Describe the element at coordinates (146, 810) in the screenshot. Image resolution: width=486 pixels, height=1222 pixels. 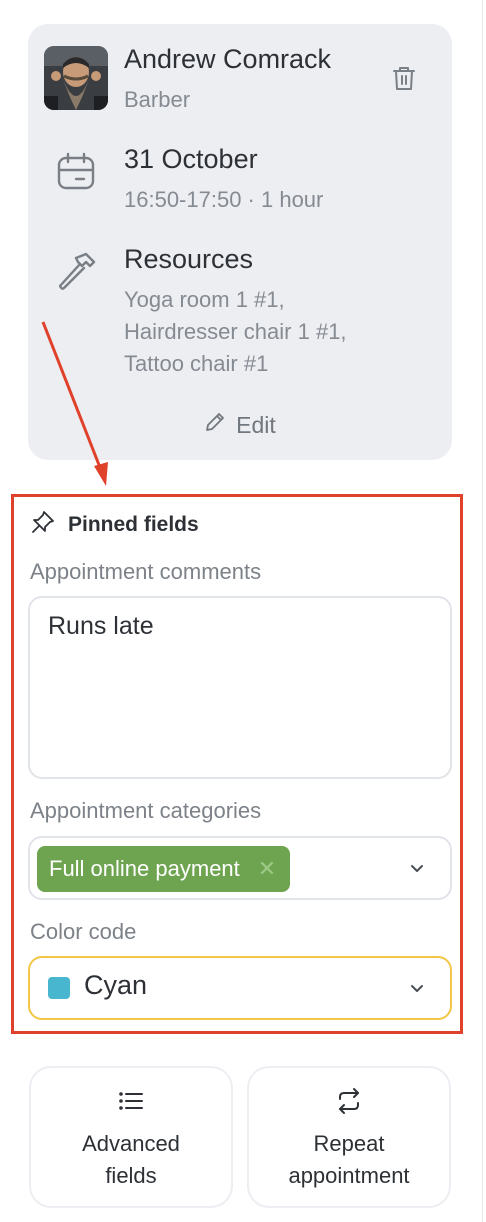
I see `categories-label: Appointment categories` at that location.